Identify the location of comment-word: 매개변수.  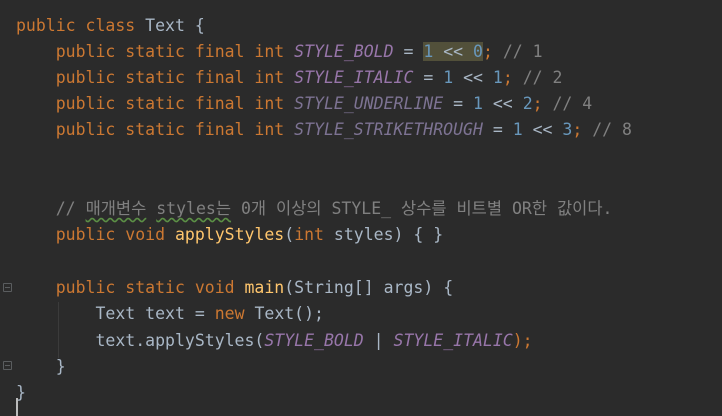
(116, 208).